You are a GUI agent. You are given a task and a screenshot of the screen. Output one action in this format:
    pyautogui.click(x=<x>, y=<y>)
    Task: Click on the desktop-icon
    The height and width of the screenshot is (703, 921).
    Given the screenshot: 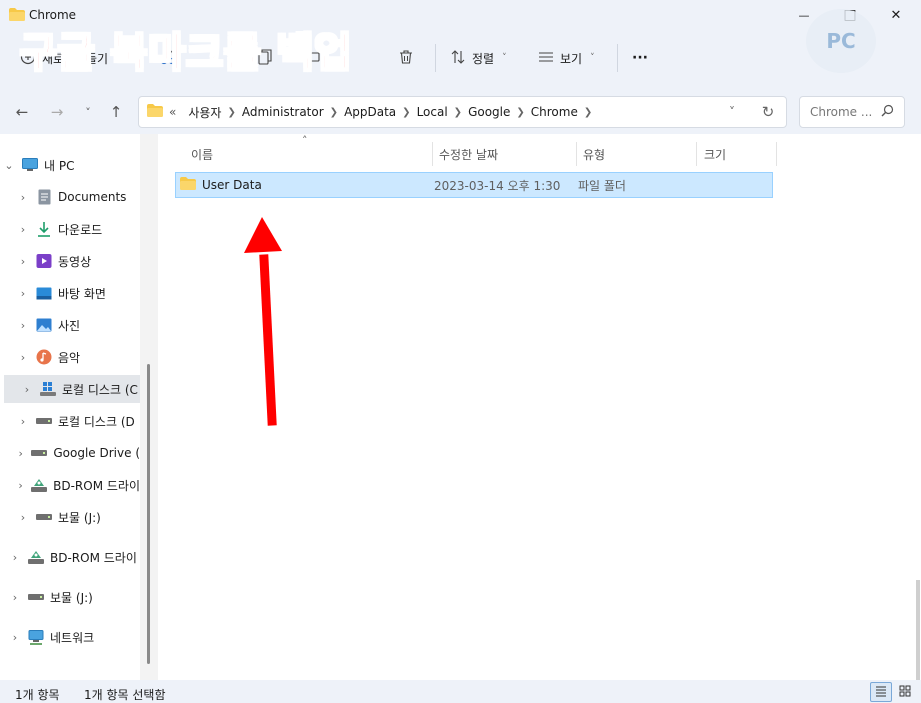 What is the action you would take?
    pyautogui.click(x=44, y=293)
    